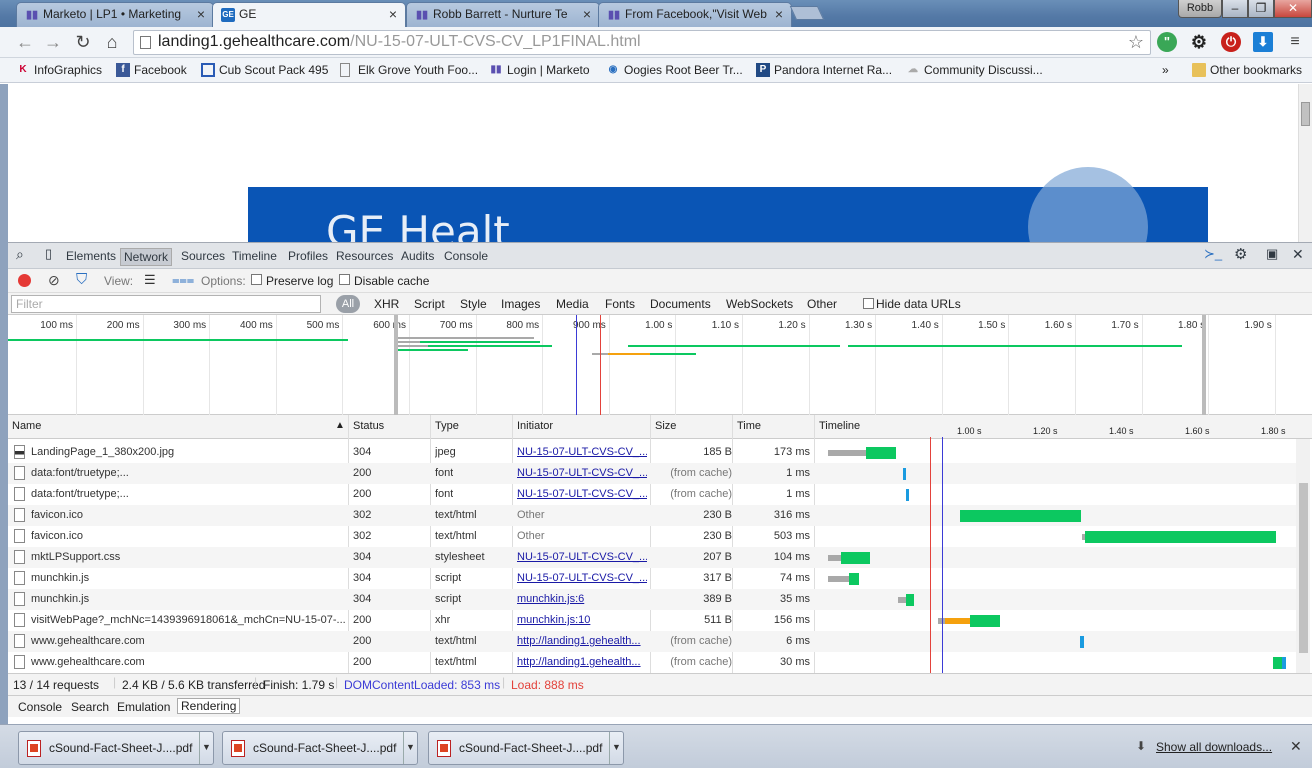 The height and width of the screenshot is (768, 1312). I want to click on restore-button: ❐, so click(1261, 9).